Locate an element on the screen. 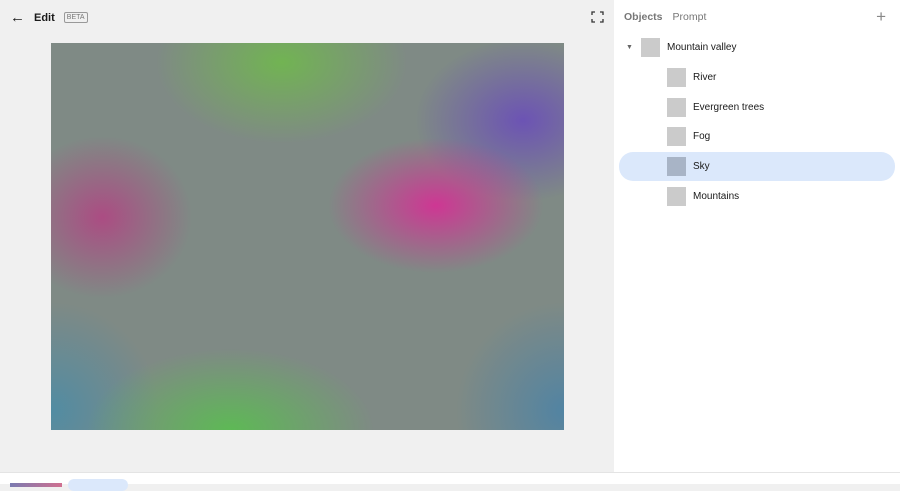 This screenshot has height=491, width=900. add-icon: + is located at coordinates (881, 17).